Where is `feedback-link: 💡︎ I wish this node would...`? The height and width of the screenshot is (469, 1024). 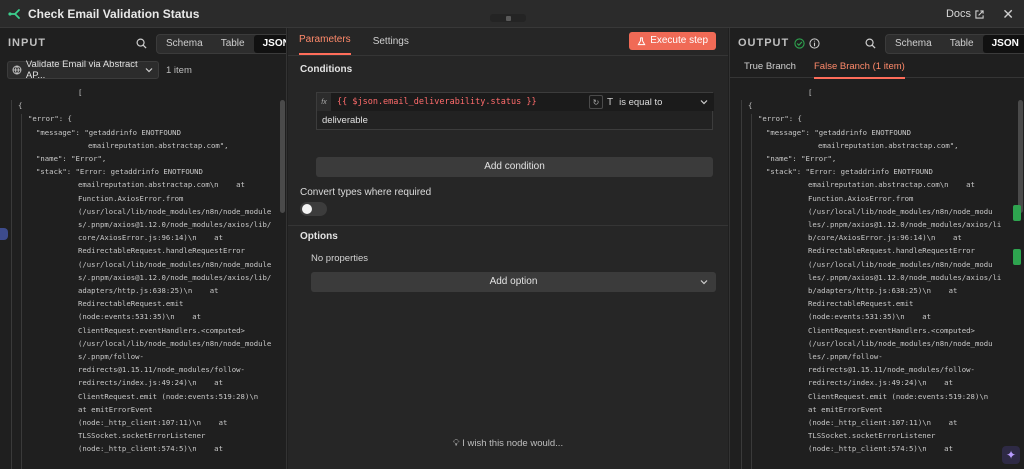 feedback-link: 💡︎ I wish this node would... is located at coordinates (508, 443).